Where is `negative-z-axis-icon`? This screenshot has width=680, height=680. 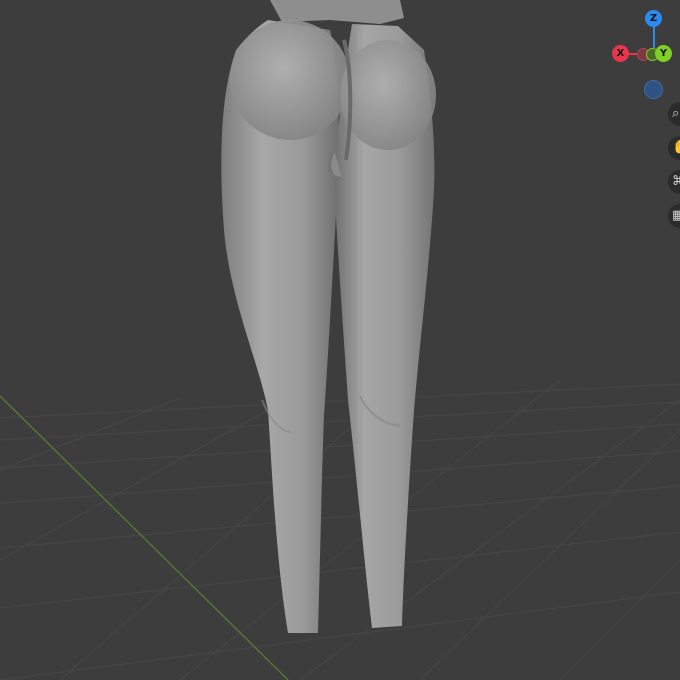 negative-z-axis-icon is located at coordinates (653, 89).